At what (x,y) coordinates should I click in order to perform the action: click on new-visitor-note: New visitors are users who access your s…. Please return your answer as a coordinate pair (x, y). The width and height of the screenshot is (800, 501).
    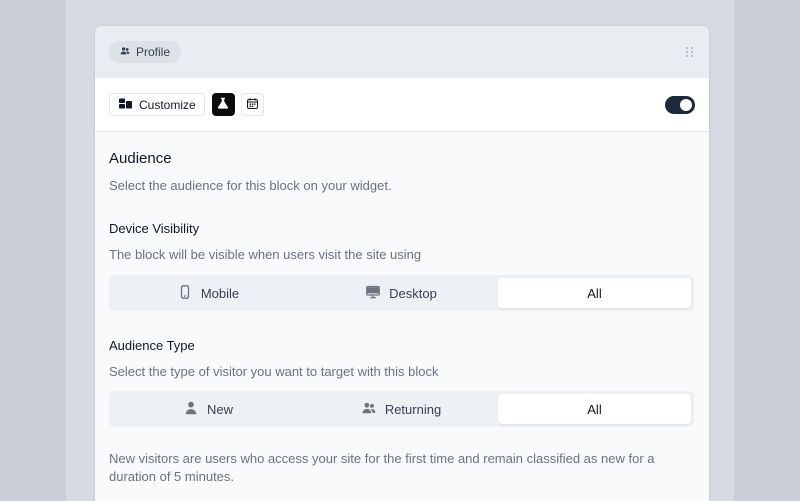
    Looking at the image, I should click on (382, 467).